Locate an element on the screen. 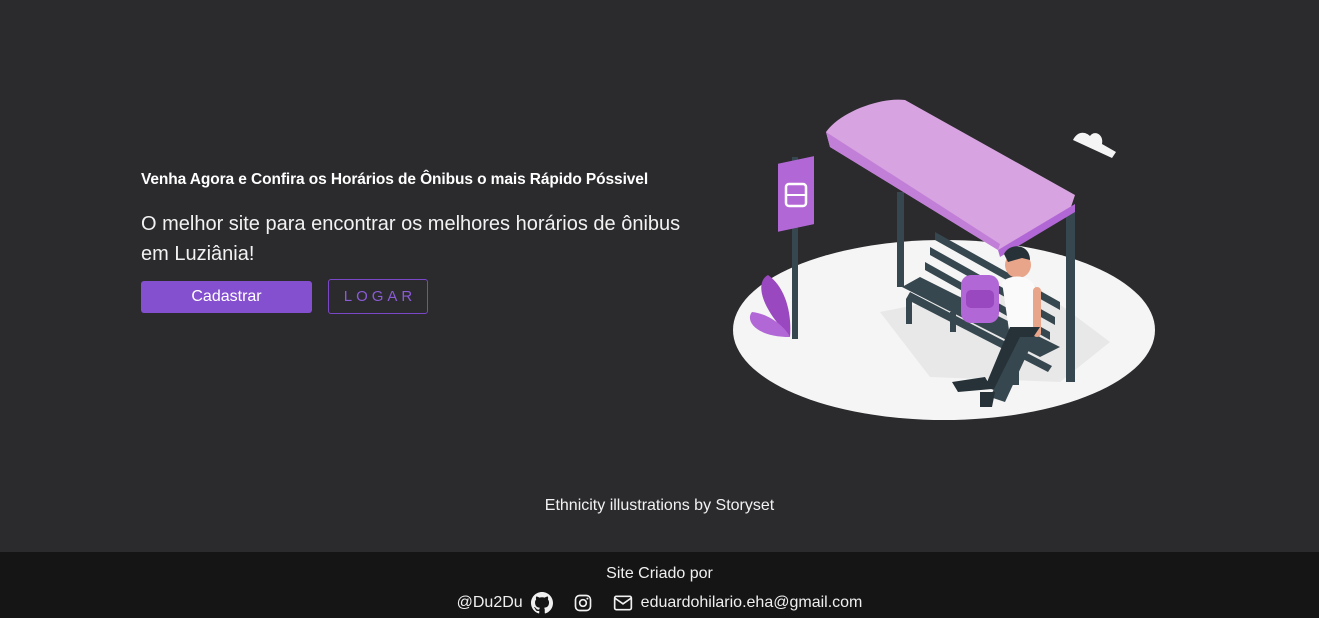 This screenshot has width=1319, height=618. illustration-credit: Ethnicity illustrations by Storyset is located at coordinates (659, 505).